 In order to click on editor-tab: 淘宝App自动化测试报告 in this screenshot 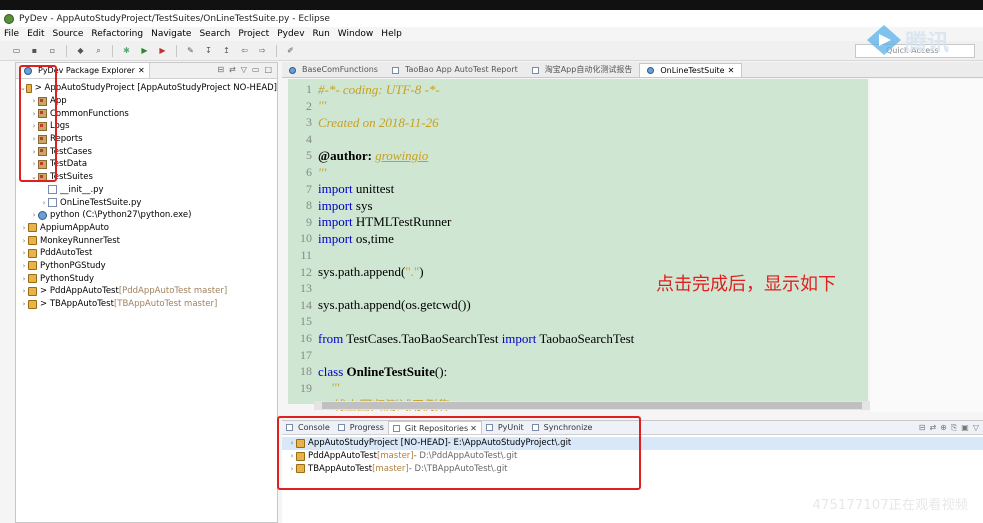, I will do `click(582, 70)`.